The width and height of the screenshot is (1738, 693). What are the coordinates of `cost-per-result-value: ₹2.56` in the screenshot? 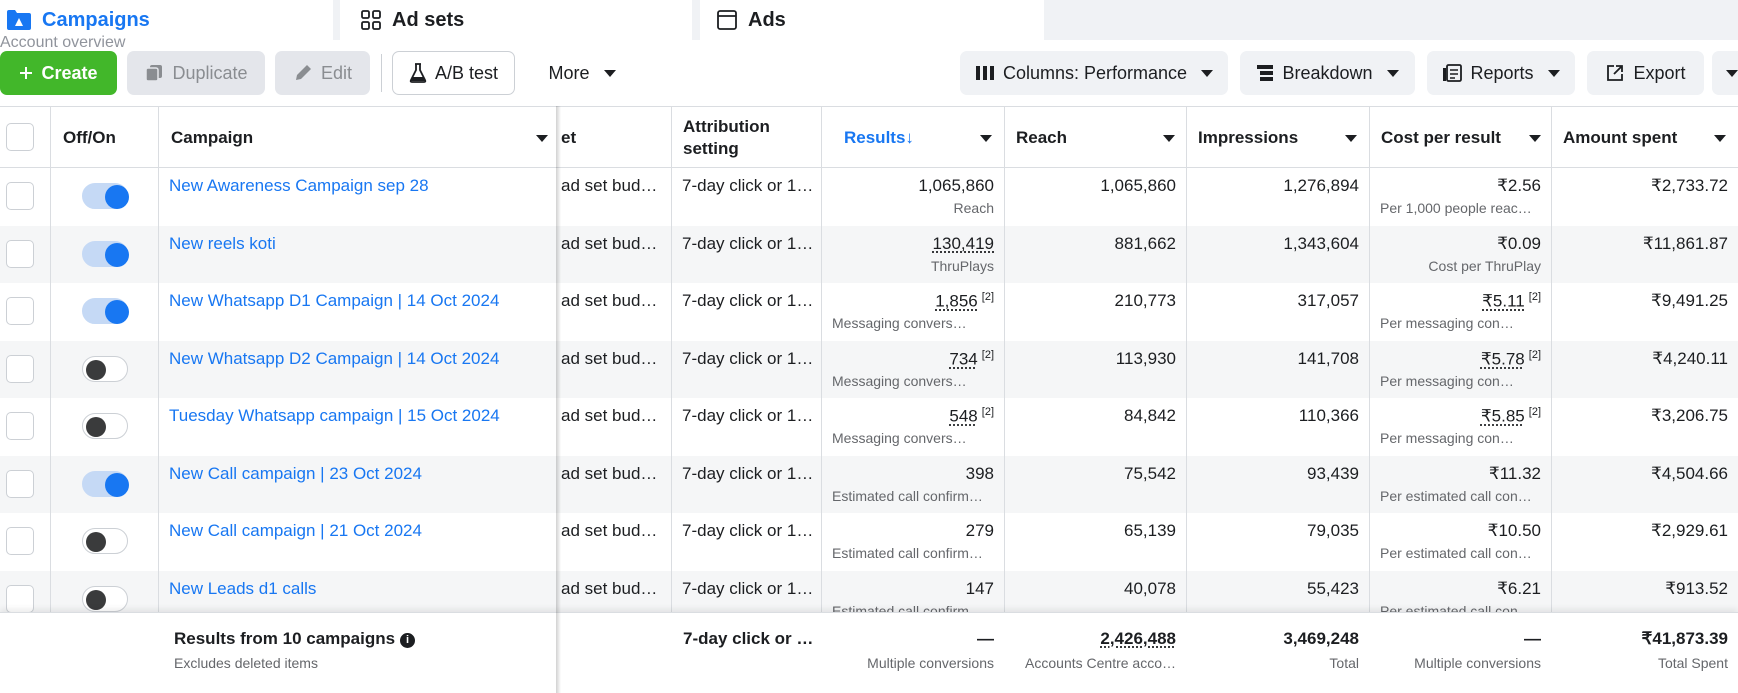 It's located at (1519, 185).